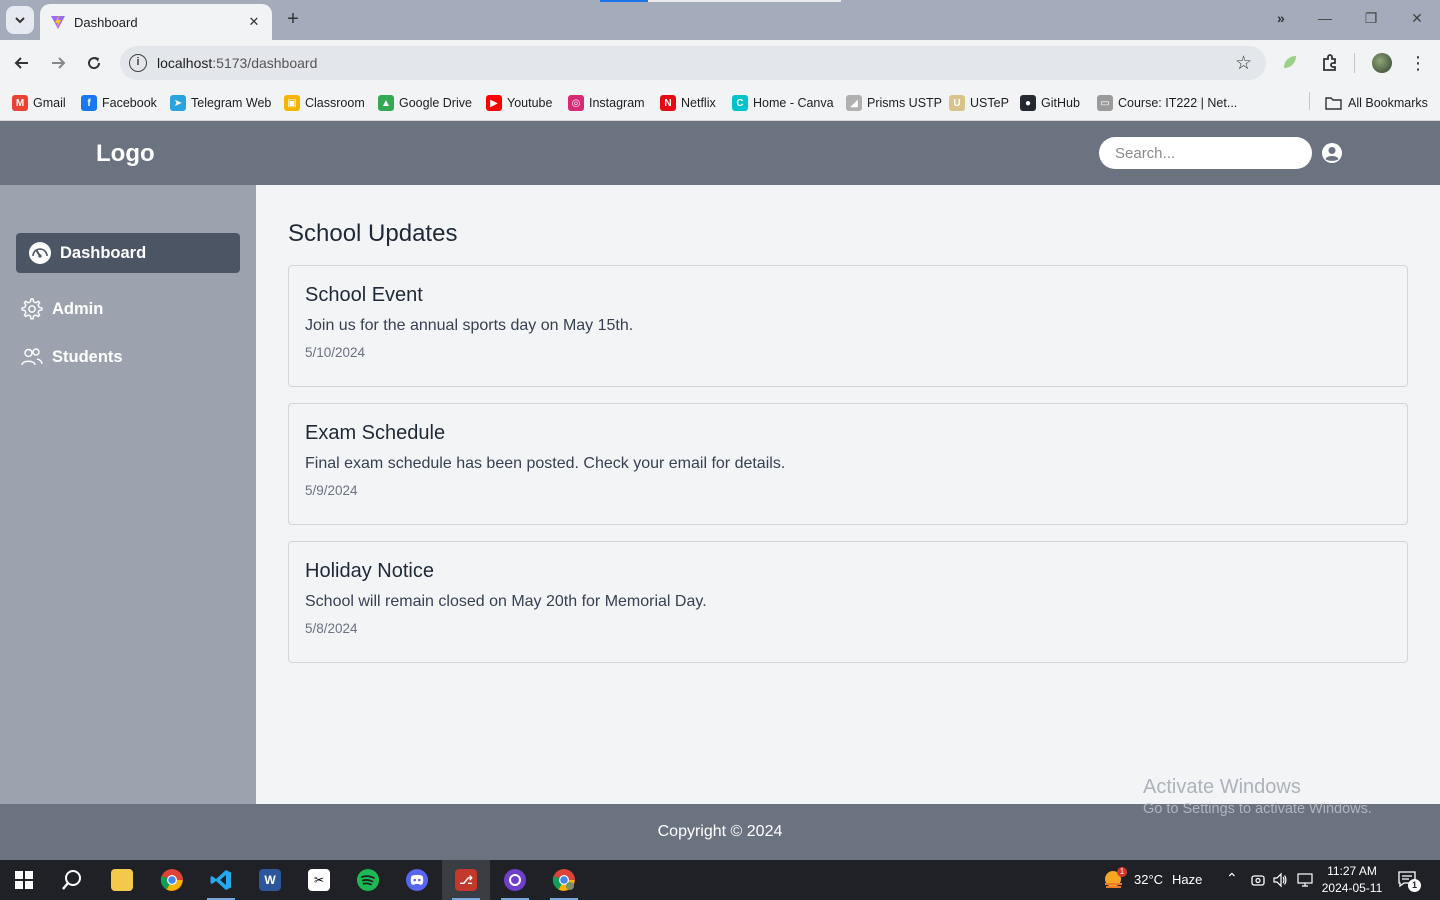 The image size is (1440, 900). I want to click on search-input, so click(1205, 153).